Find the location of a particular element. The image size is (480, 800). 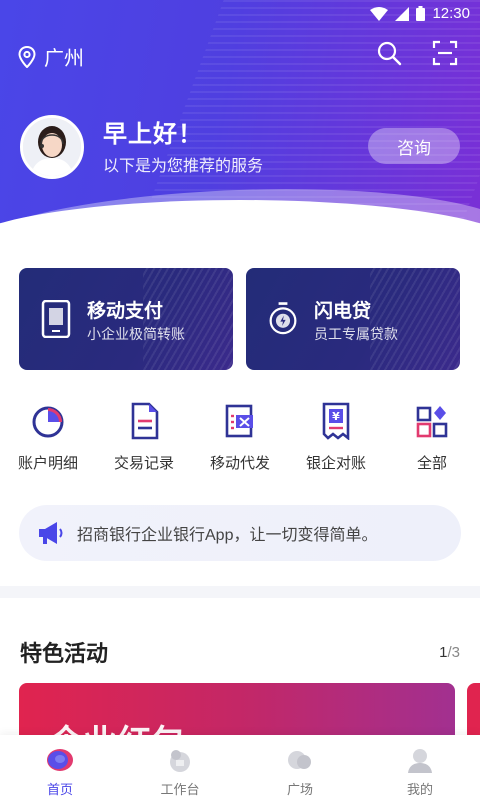

card-subtitle: 员工专属贷款 is located at coordinates (356, 334).